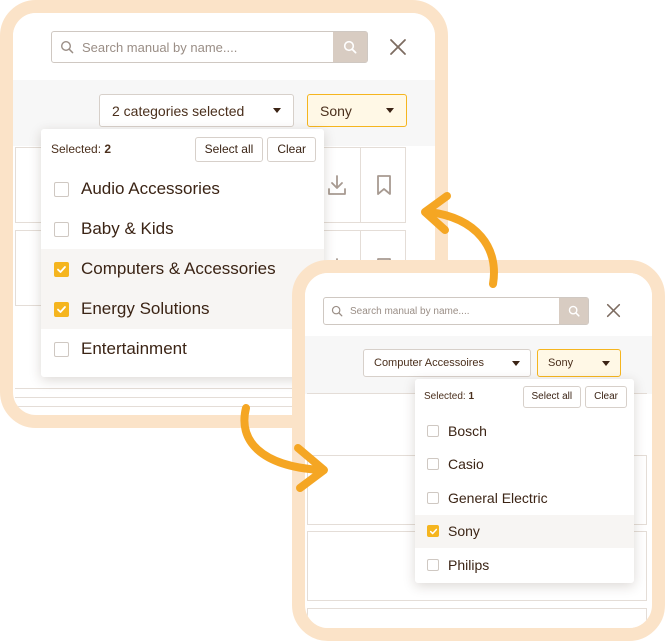 The height and width of the screenshot is (641, 665). What do you see at coordinates (467, 430) in the screenshot?
I see `option-label: Bosch` at bounding box center [467, 430].